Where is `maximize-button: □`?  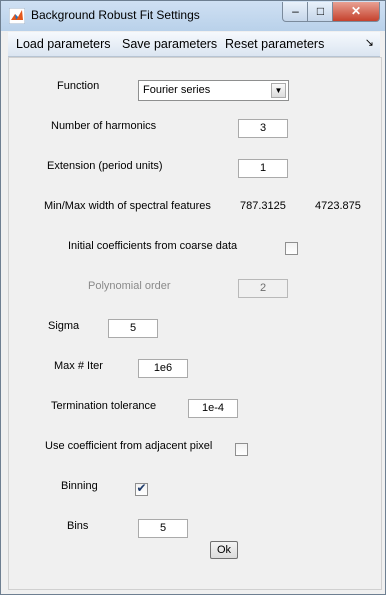
maximize-button: □ is located at coordinates (320, 12).